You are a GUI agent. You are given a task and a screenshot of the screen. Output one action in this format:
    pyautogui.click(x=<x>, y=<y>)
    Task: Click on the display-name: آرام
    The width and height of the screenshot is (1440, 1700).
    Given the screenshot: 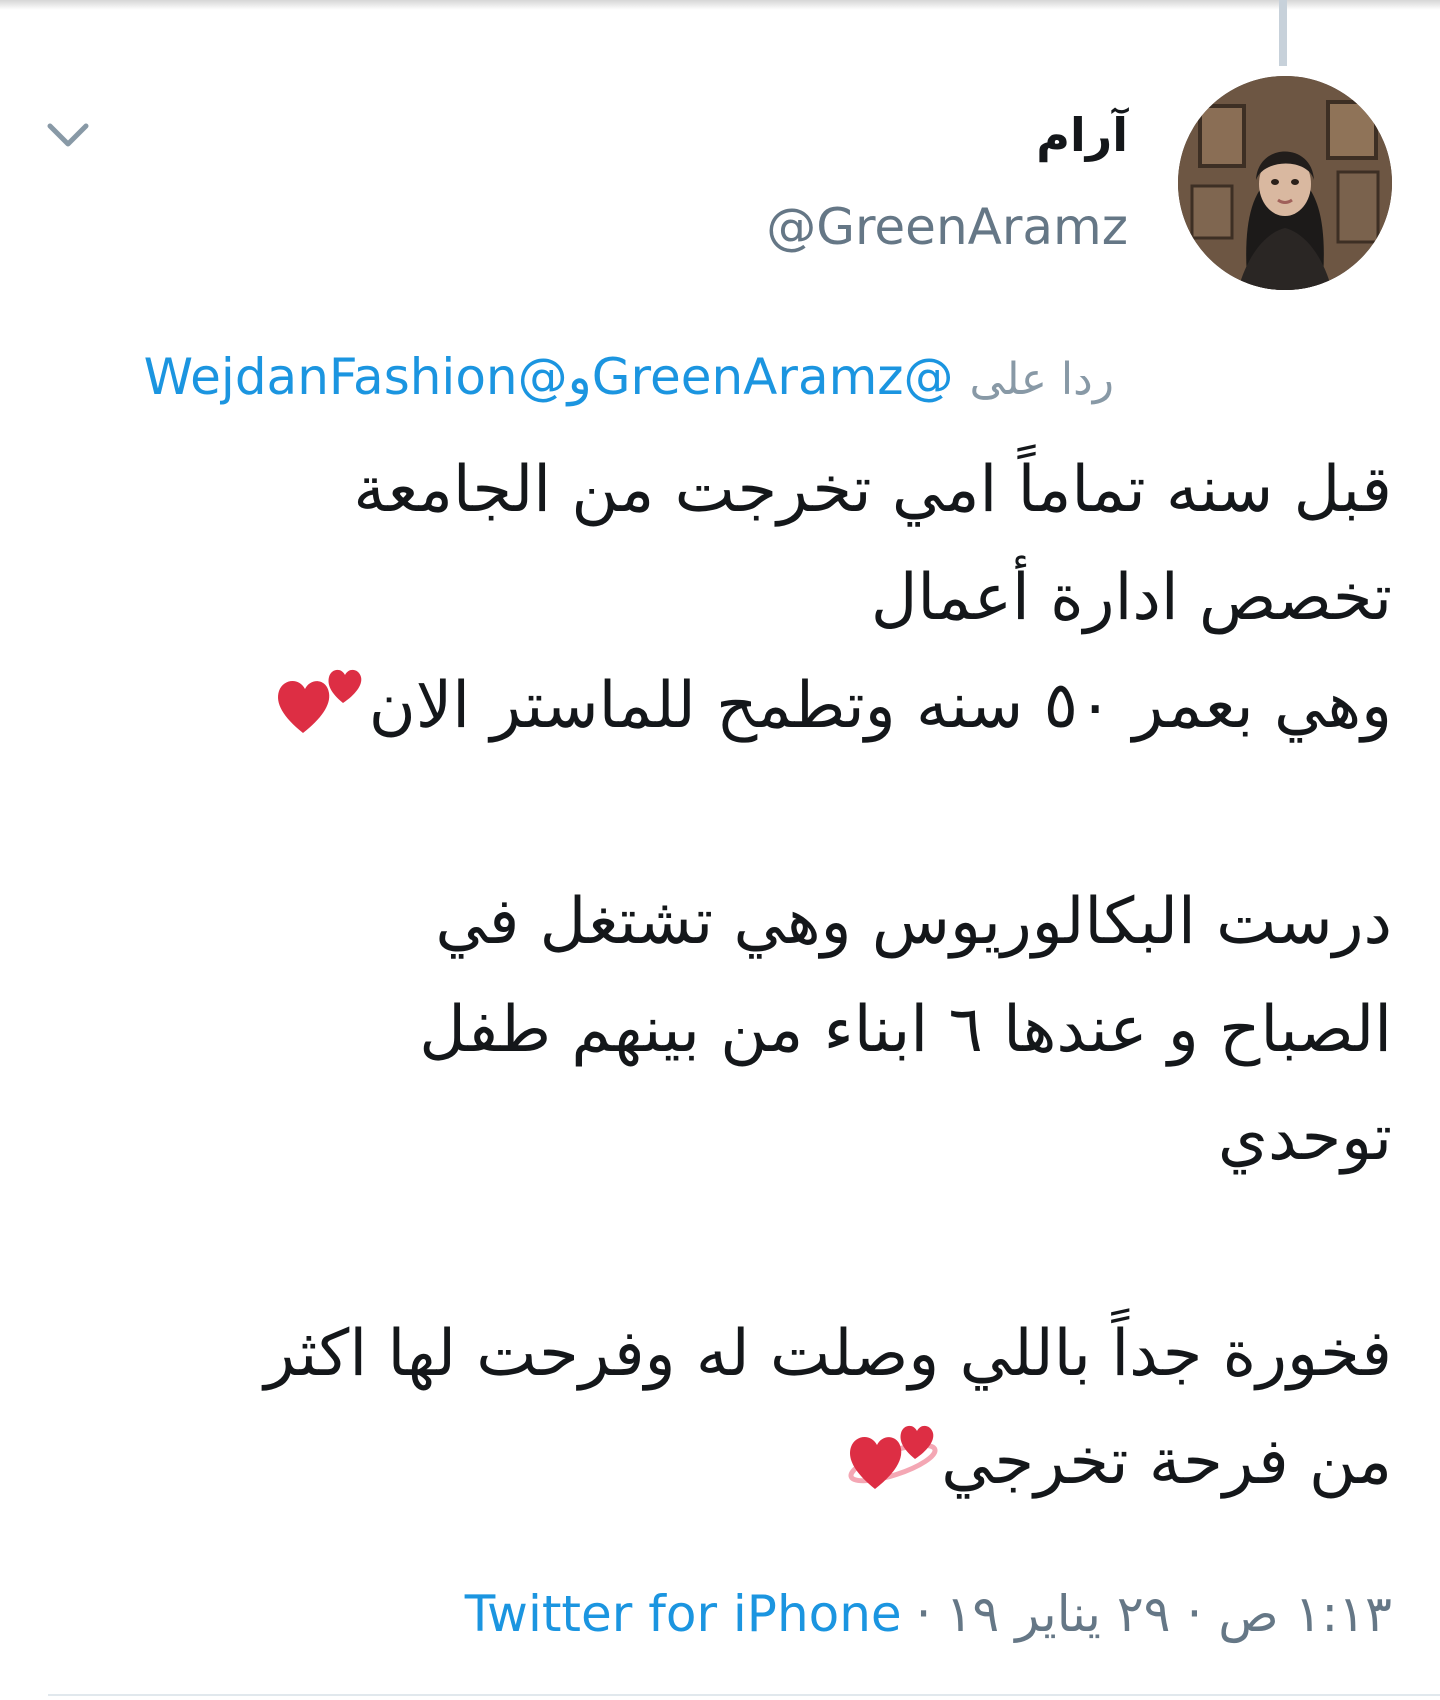 What is the action you would take?
    pyautogui.click(x=1082, y=135)
    